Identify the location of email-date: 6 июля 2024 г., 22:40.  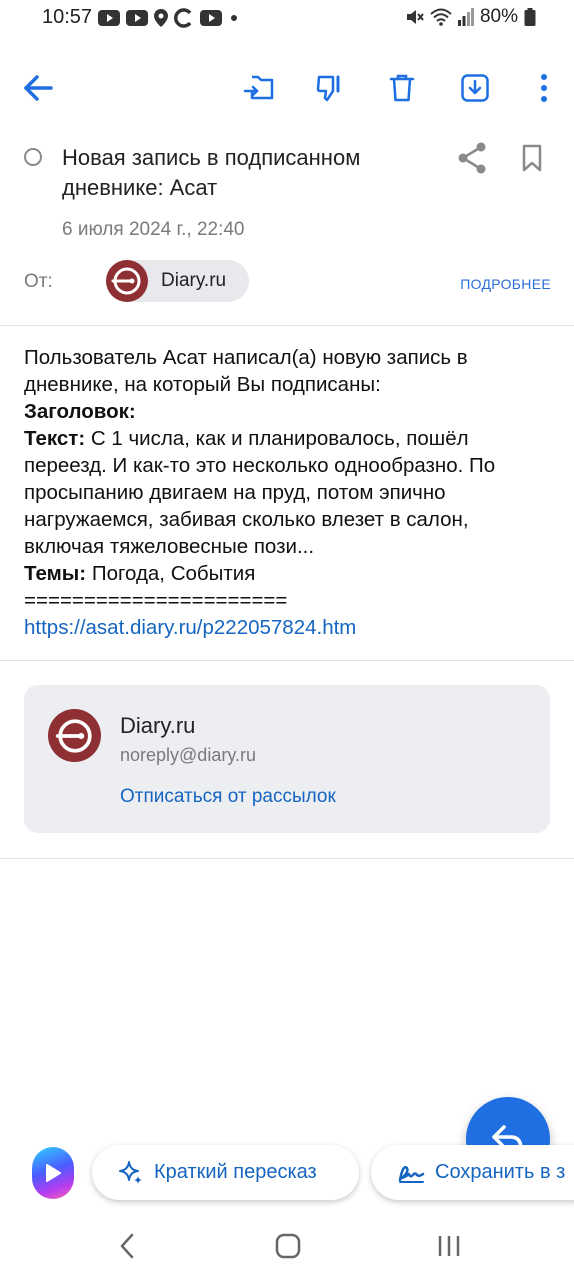
(153, 229).